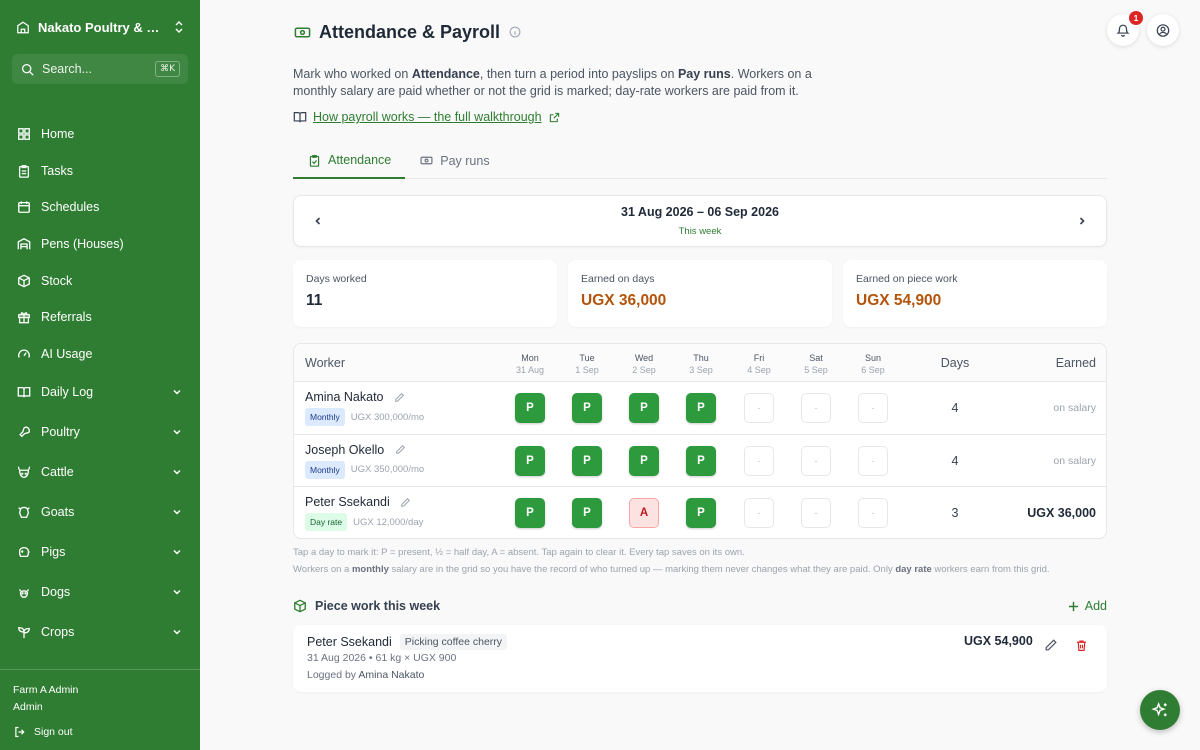 The width and height of the screenshot is (1200, 750). Describe the element at coordinates (816, 364) in the screenshot. I see `column-header-day: Sat 5 Sep` at that location.